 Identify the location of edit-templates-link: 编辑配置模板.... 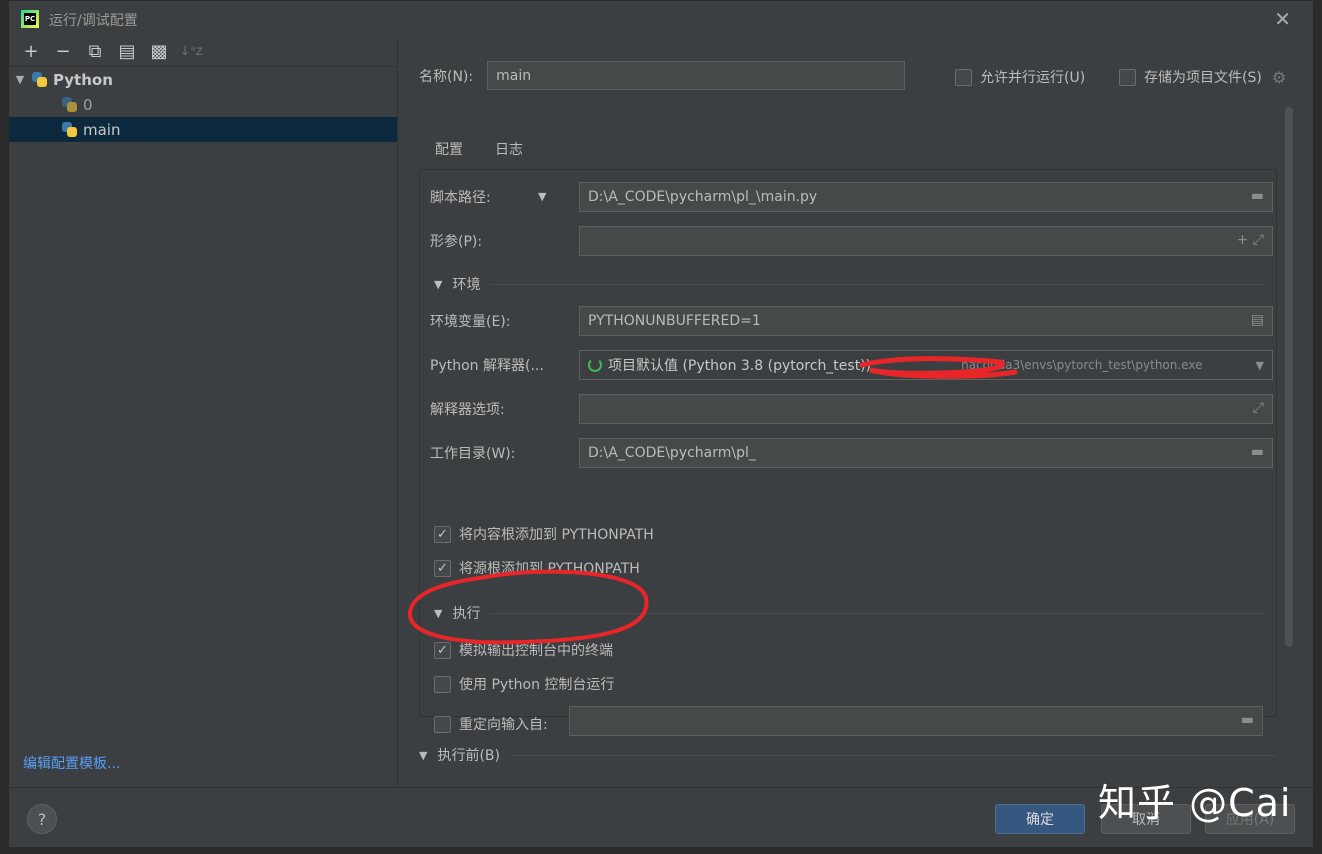
(71, 763).